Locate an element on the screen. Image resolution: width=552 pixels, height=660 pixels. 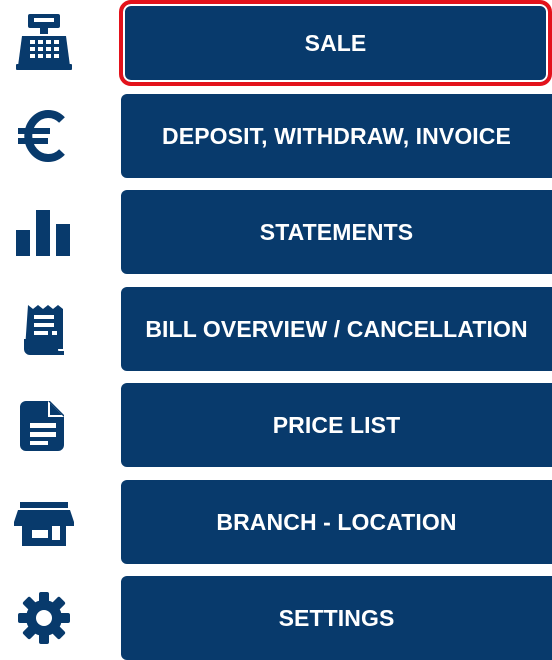
menu-row-branch-location: BRANCH - LOCATION is located at coordinates (276, 522).